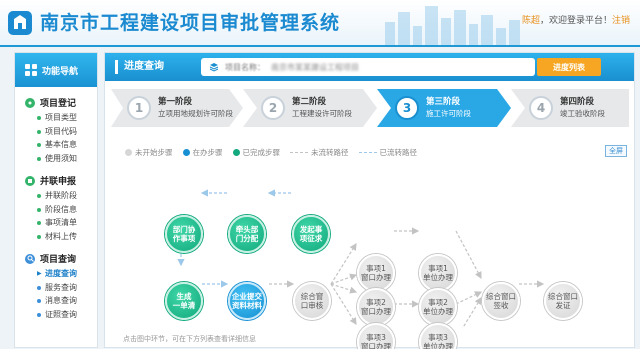  What do you see at coordinates (66, 145) in the screenshot?
I see `sidebar-item: 基本信息` at bounding box center [66, 145].